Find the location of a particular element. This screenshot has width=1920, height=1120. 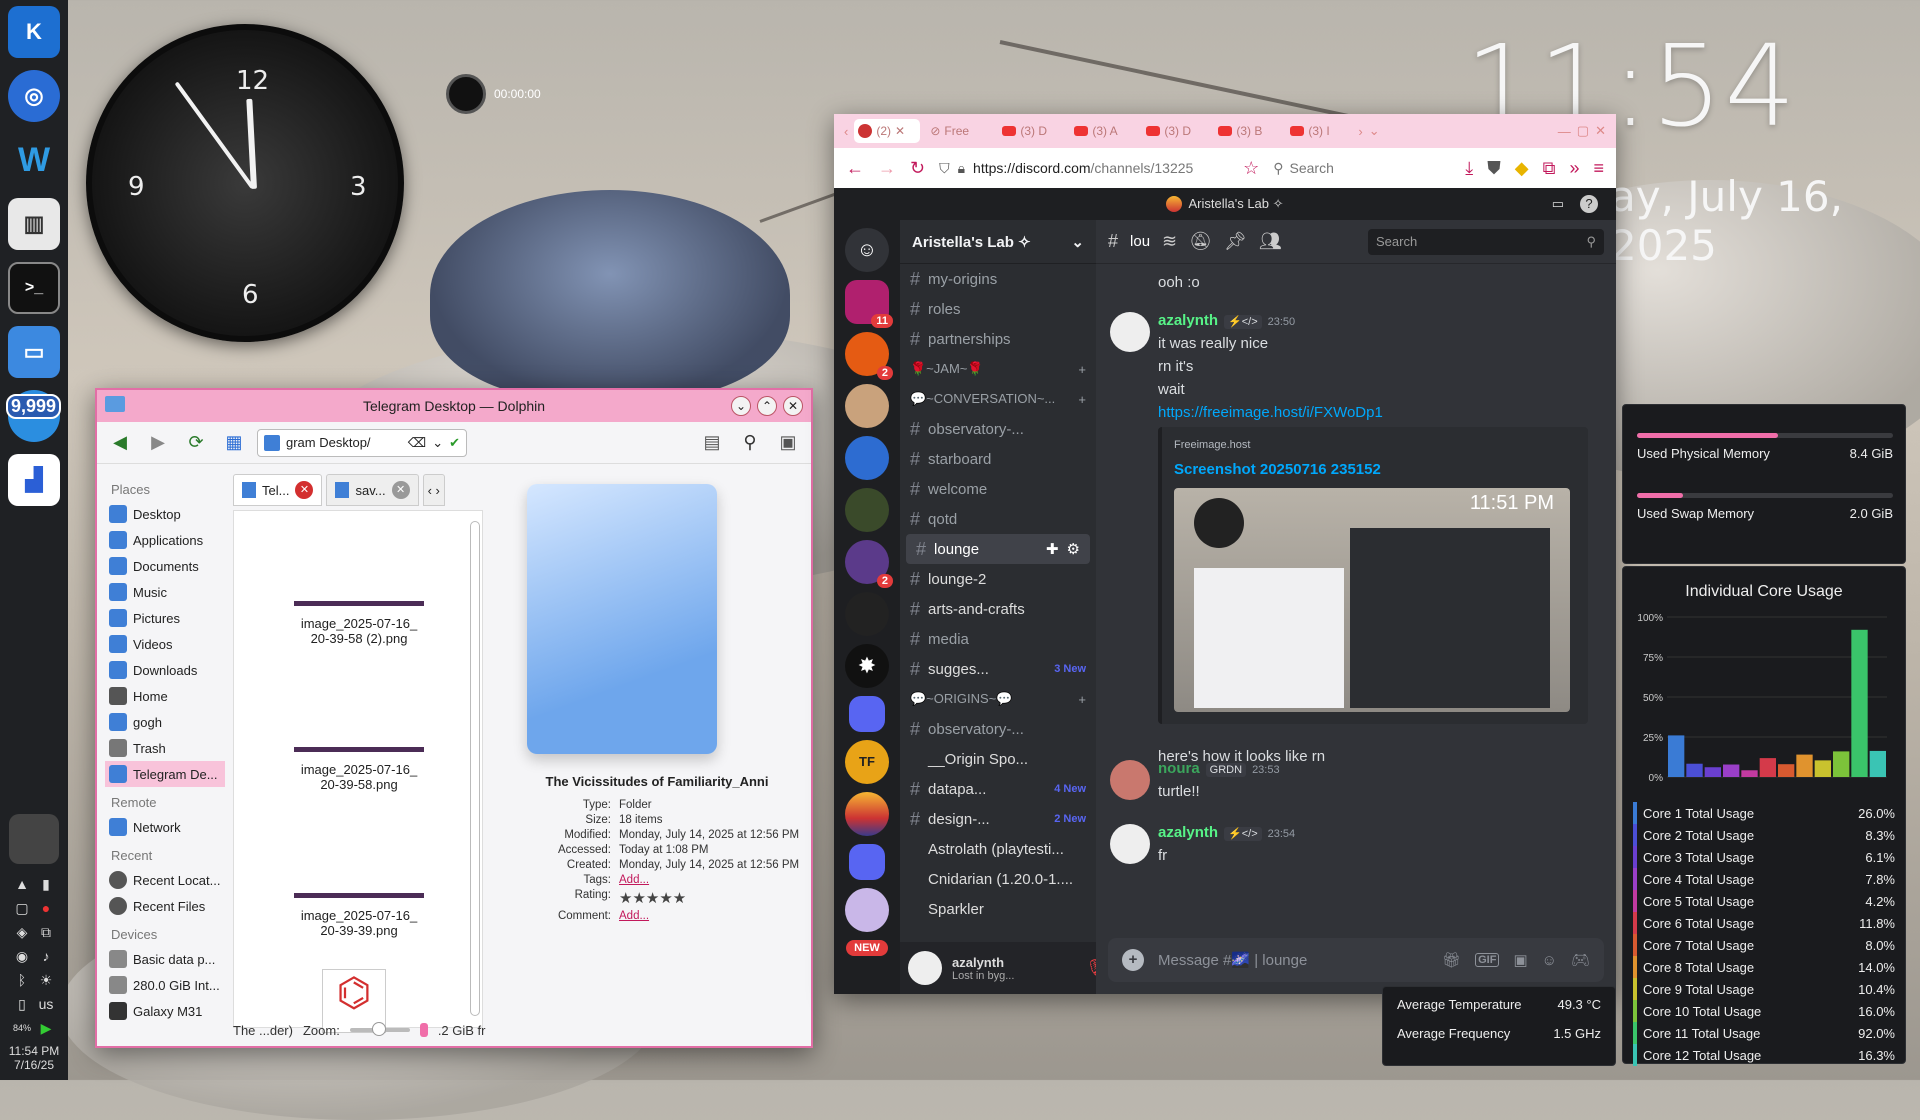

tray-clipboard-icon: ▢ is located at coordinates (22, 908).